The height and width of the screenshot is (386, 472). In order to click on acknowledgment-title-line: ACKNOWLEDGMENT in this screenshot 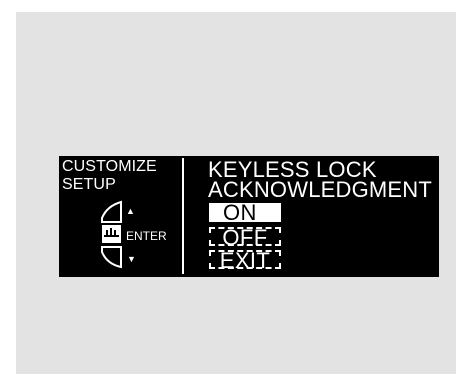, I will do `click(320, 189)`.